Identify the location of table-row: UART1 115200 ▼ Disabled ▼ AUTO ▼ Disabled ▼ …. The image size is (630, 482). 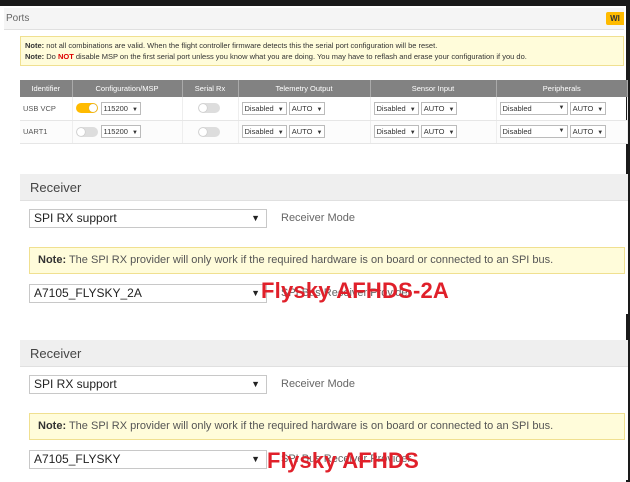
(324, 132).